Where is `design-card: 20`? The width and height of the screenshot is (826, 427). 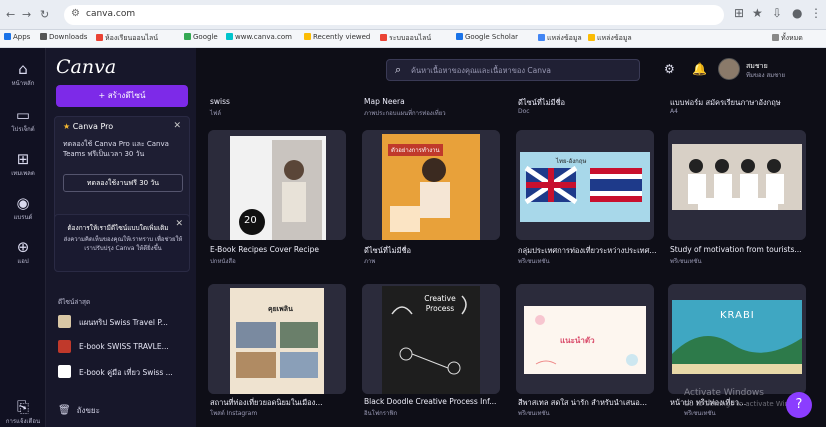
design-card: 20 is located at coordinates (277, 185).